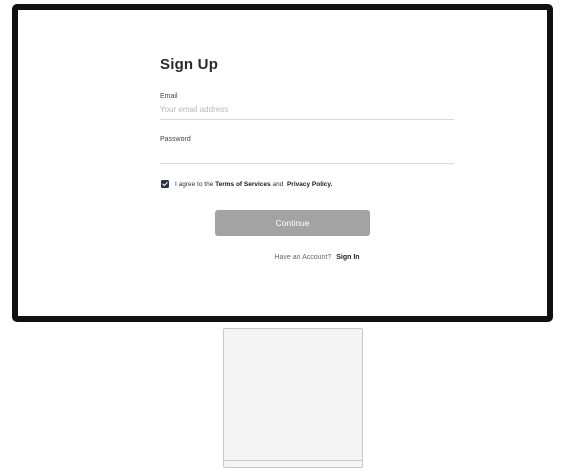  What do you see at coordinates (278, 184) in the screenshot?
I see `agree-and-text: and` at bounding box center [278, 184].